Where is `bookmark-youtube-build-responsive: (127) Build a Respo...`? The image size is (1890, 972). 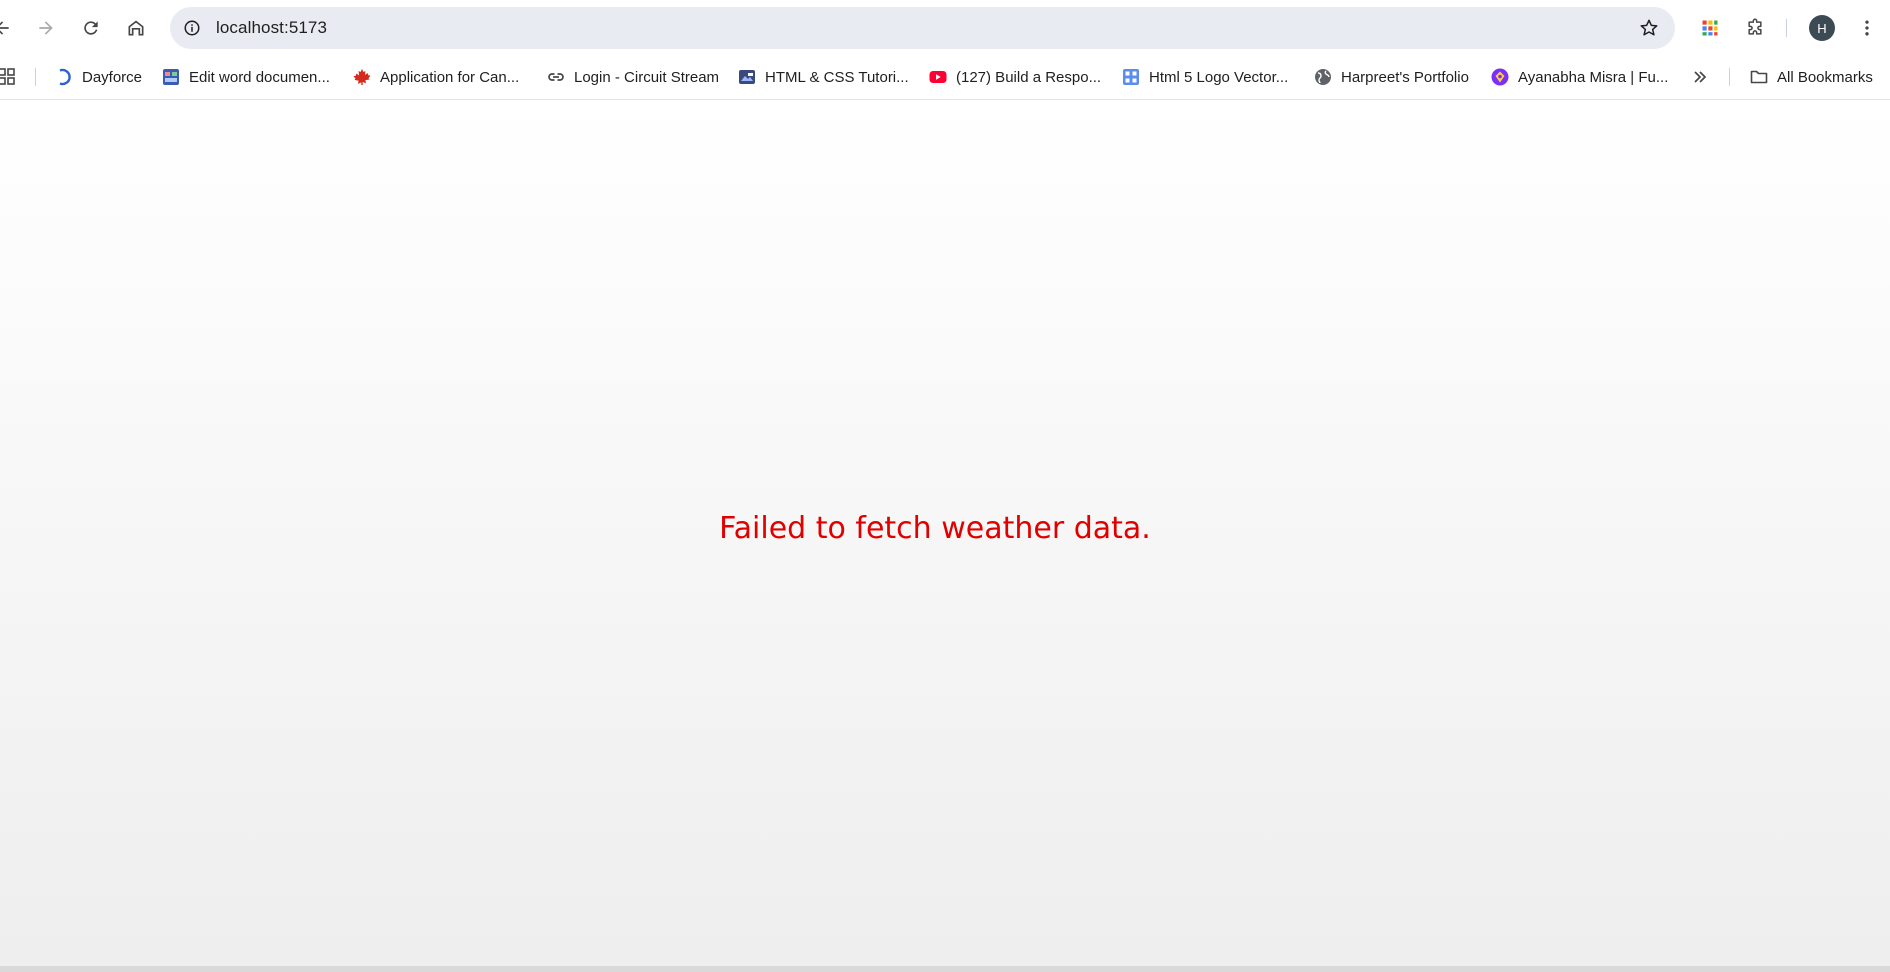 bookmark-youtube-build-responsive: (127) Build a Respo... is located at coordinates (1015, 77).